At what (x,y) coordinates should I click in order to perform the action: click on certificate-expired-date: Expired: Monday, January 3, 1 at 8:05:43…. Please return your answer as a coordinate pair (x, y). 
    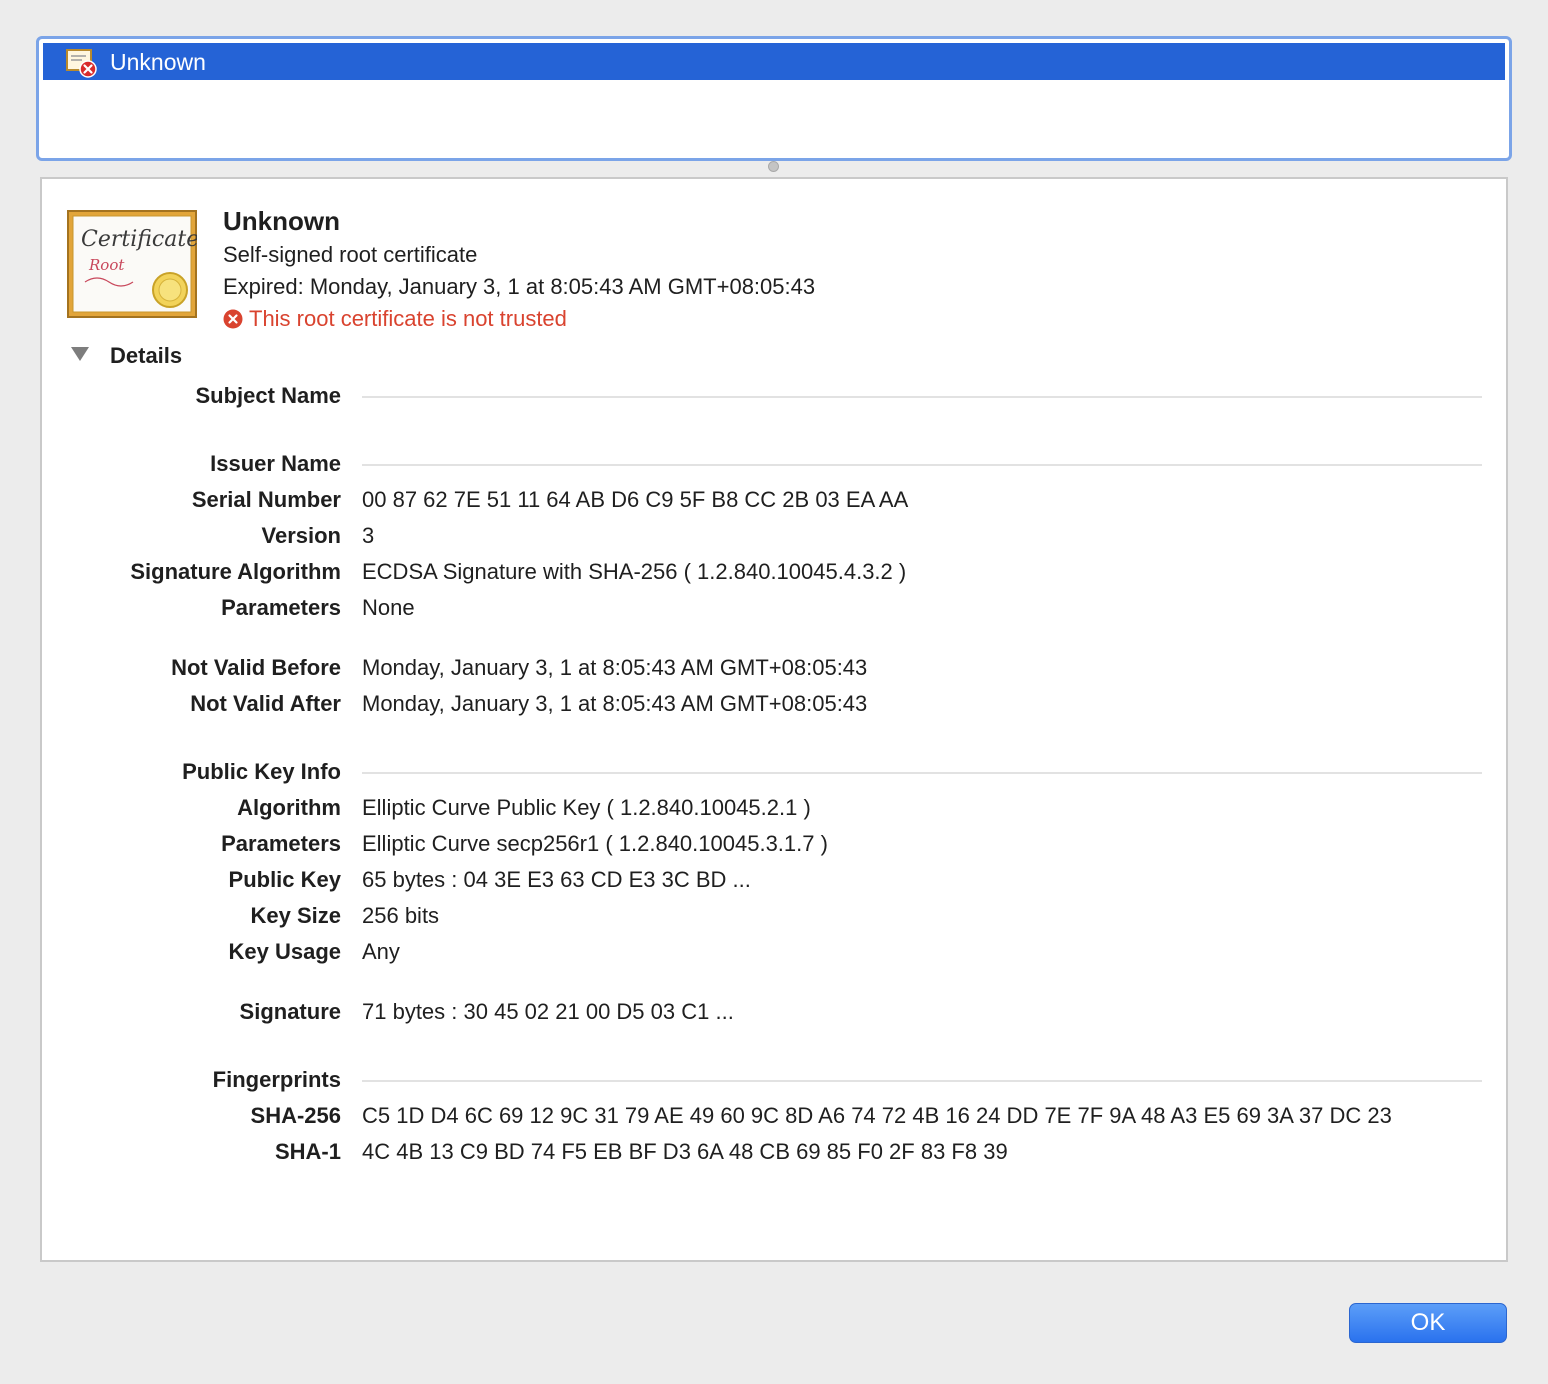
    Looking at the image, I should click on (519, 286).